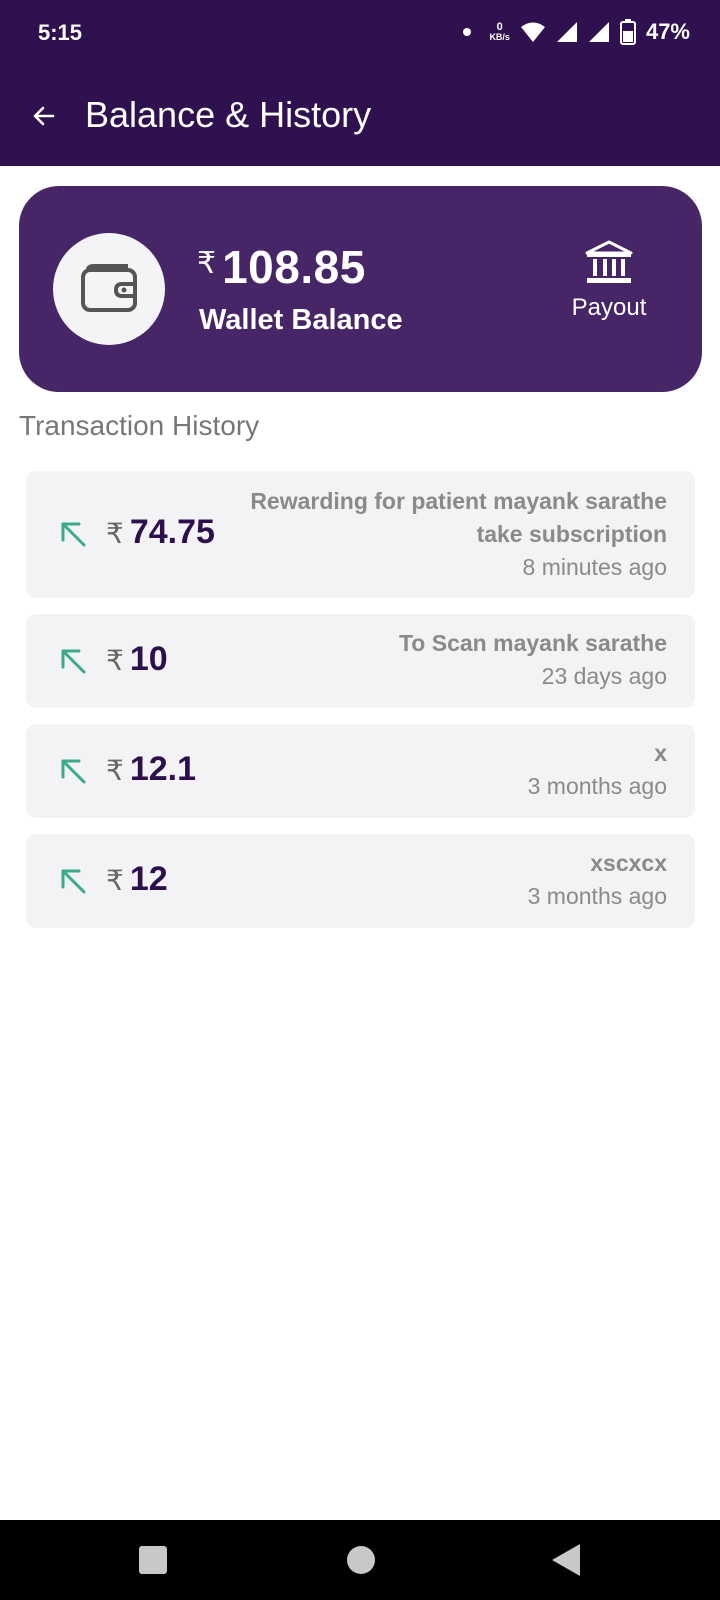 This screenshot has height=1600, width=720. What do you see at coordinates (467, 32) in the screenshot?
I see `notification-dot-icon` at bounding box center [467, 32].